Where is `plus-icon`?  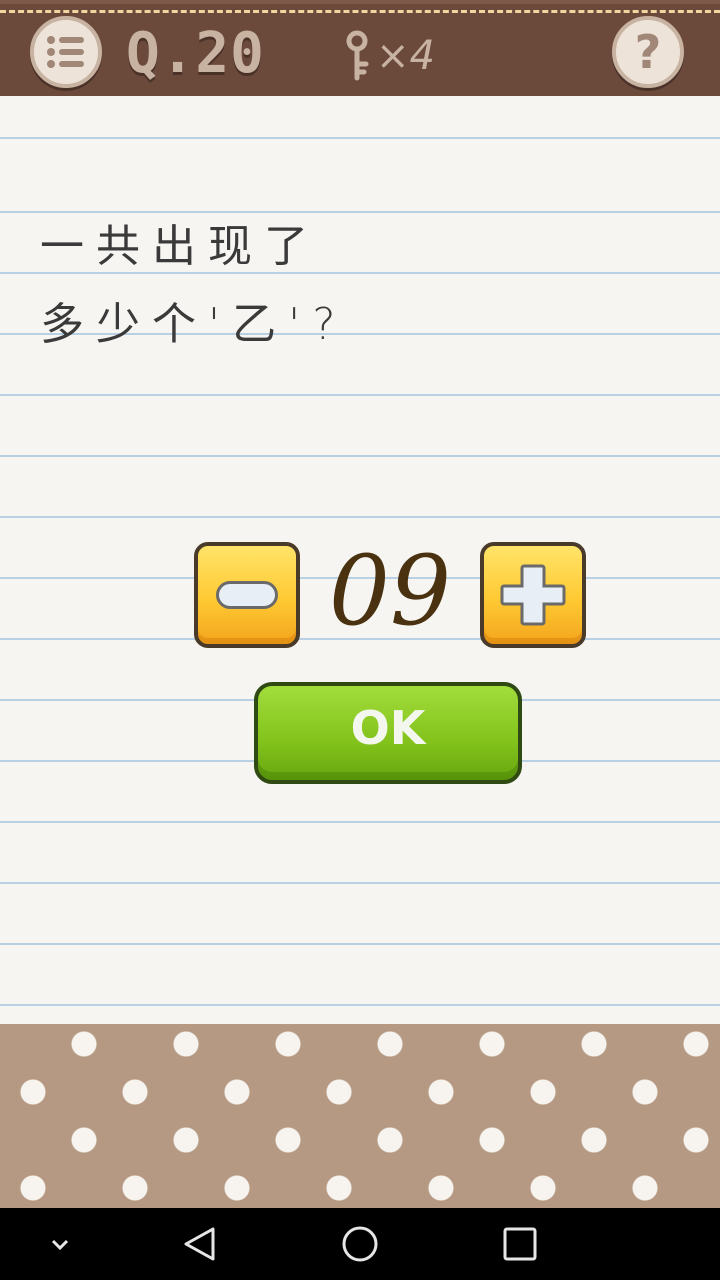 plus-icon is located at coordinates (533, 595).